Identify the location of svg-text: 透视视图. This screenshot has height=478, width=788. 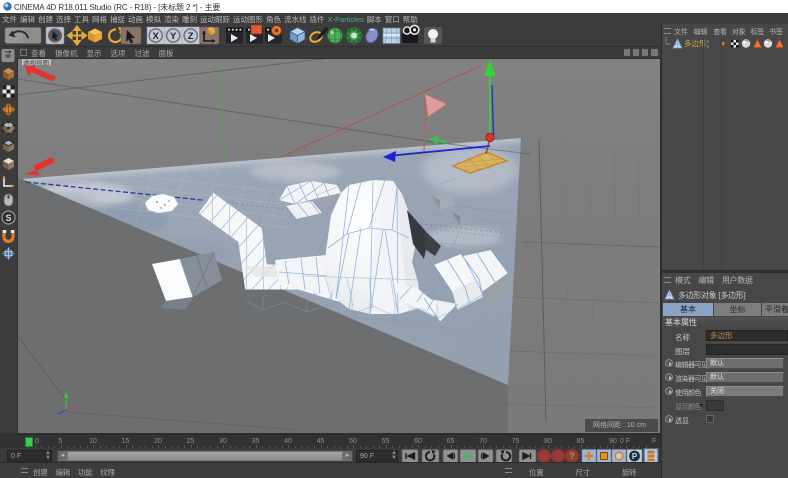
(36, 62).